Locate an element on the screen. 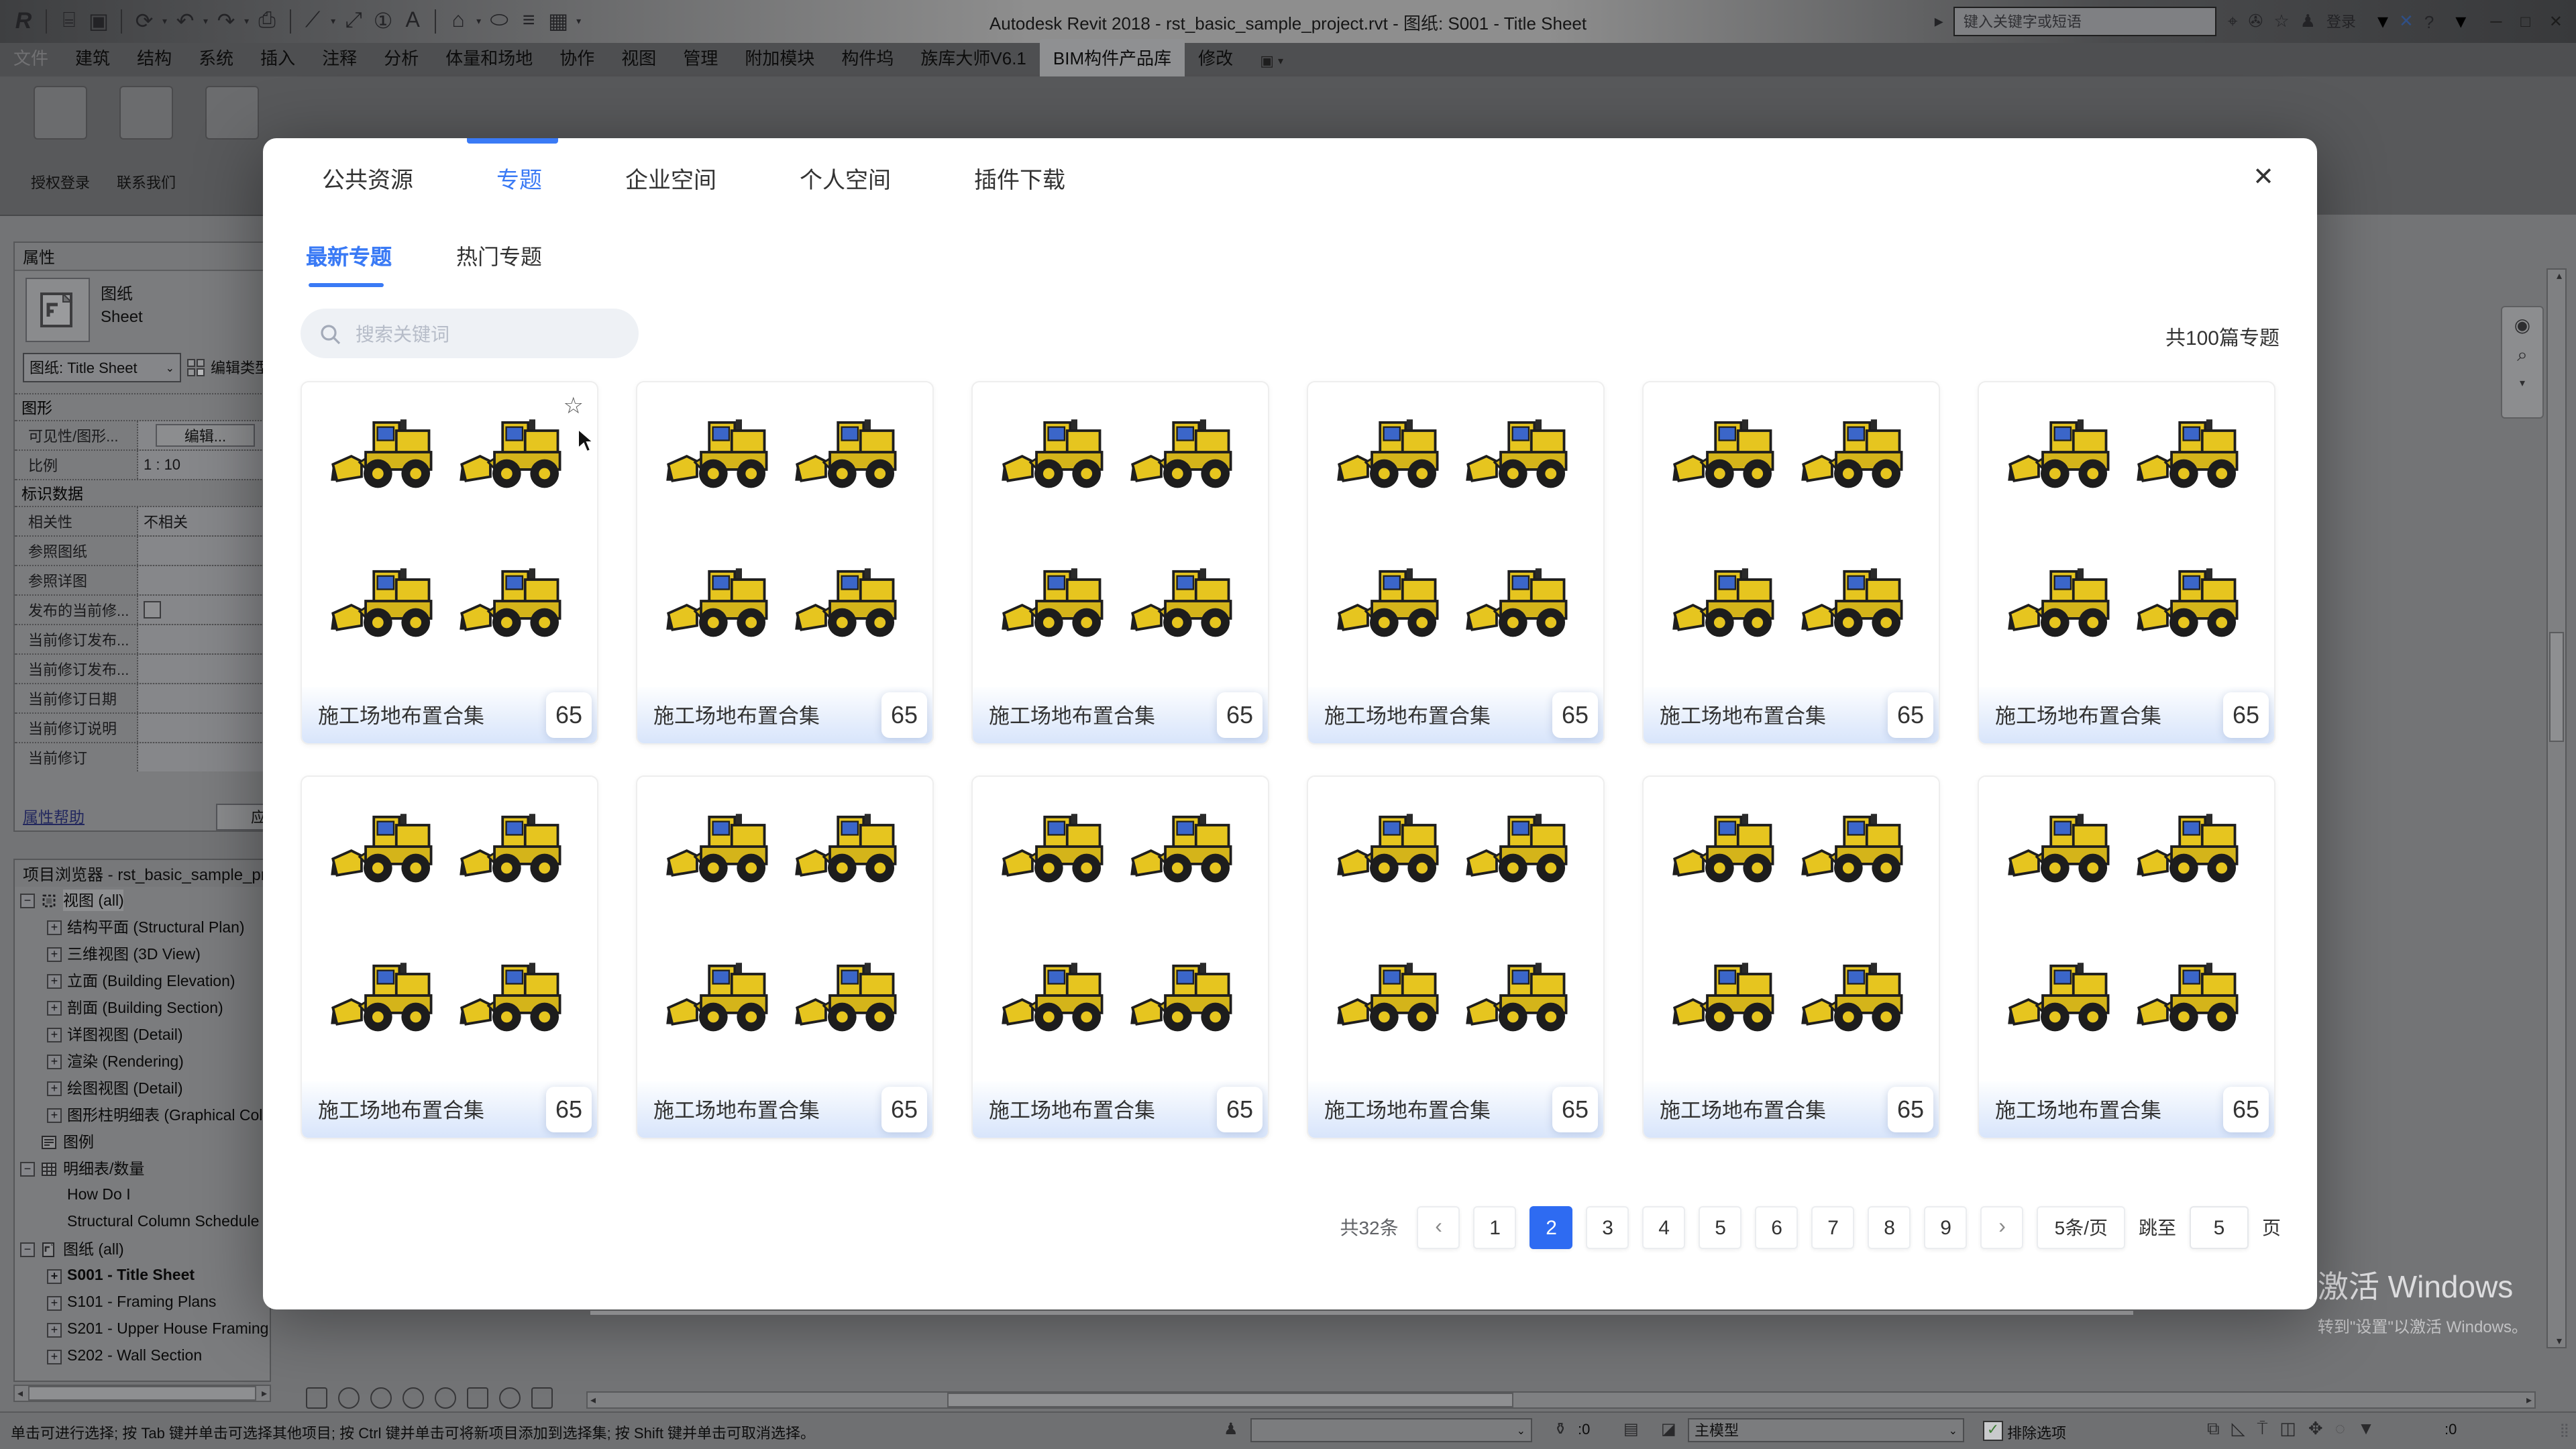 The width and height of the screenshot is (2576, 1449). save-icon: ▣ is located at coordinates (98, 21).